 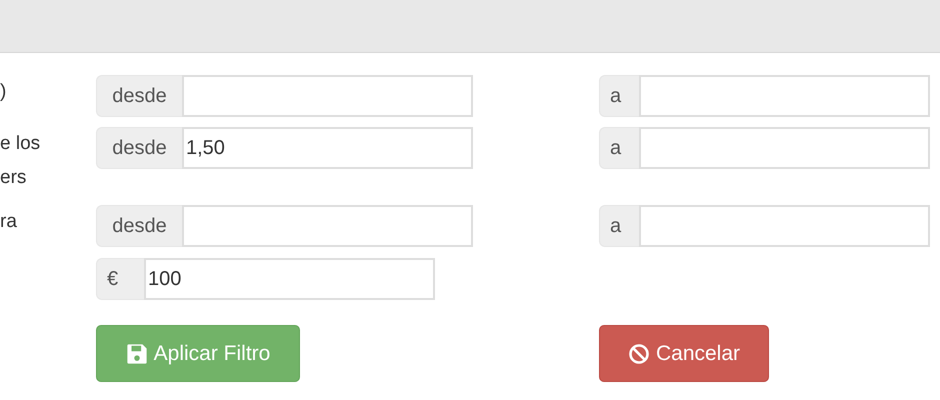 I want to click on input-field: 1,50, so click(x=327, y=148).